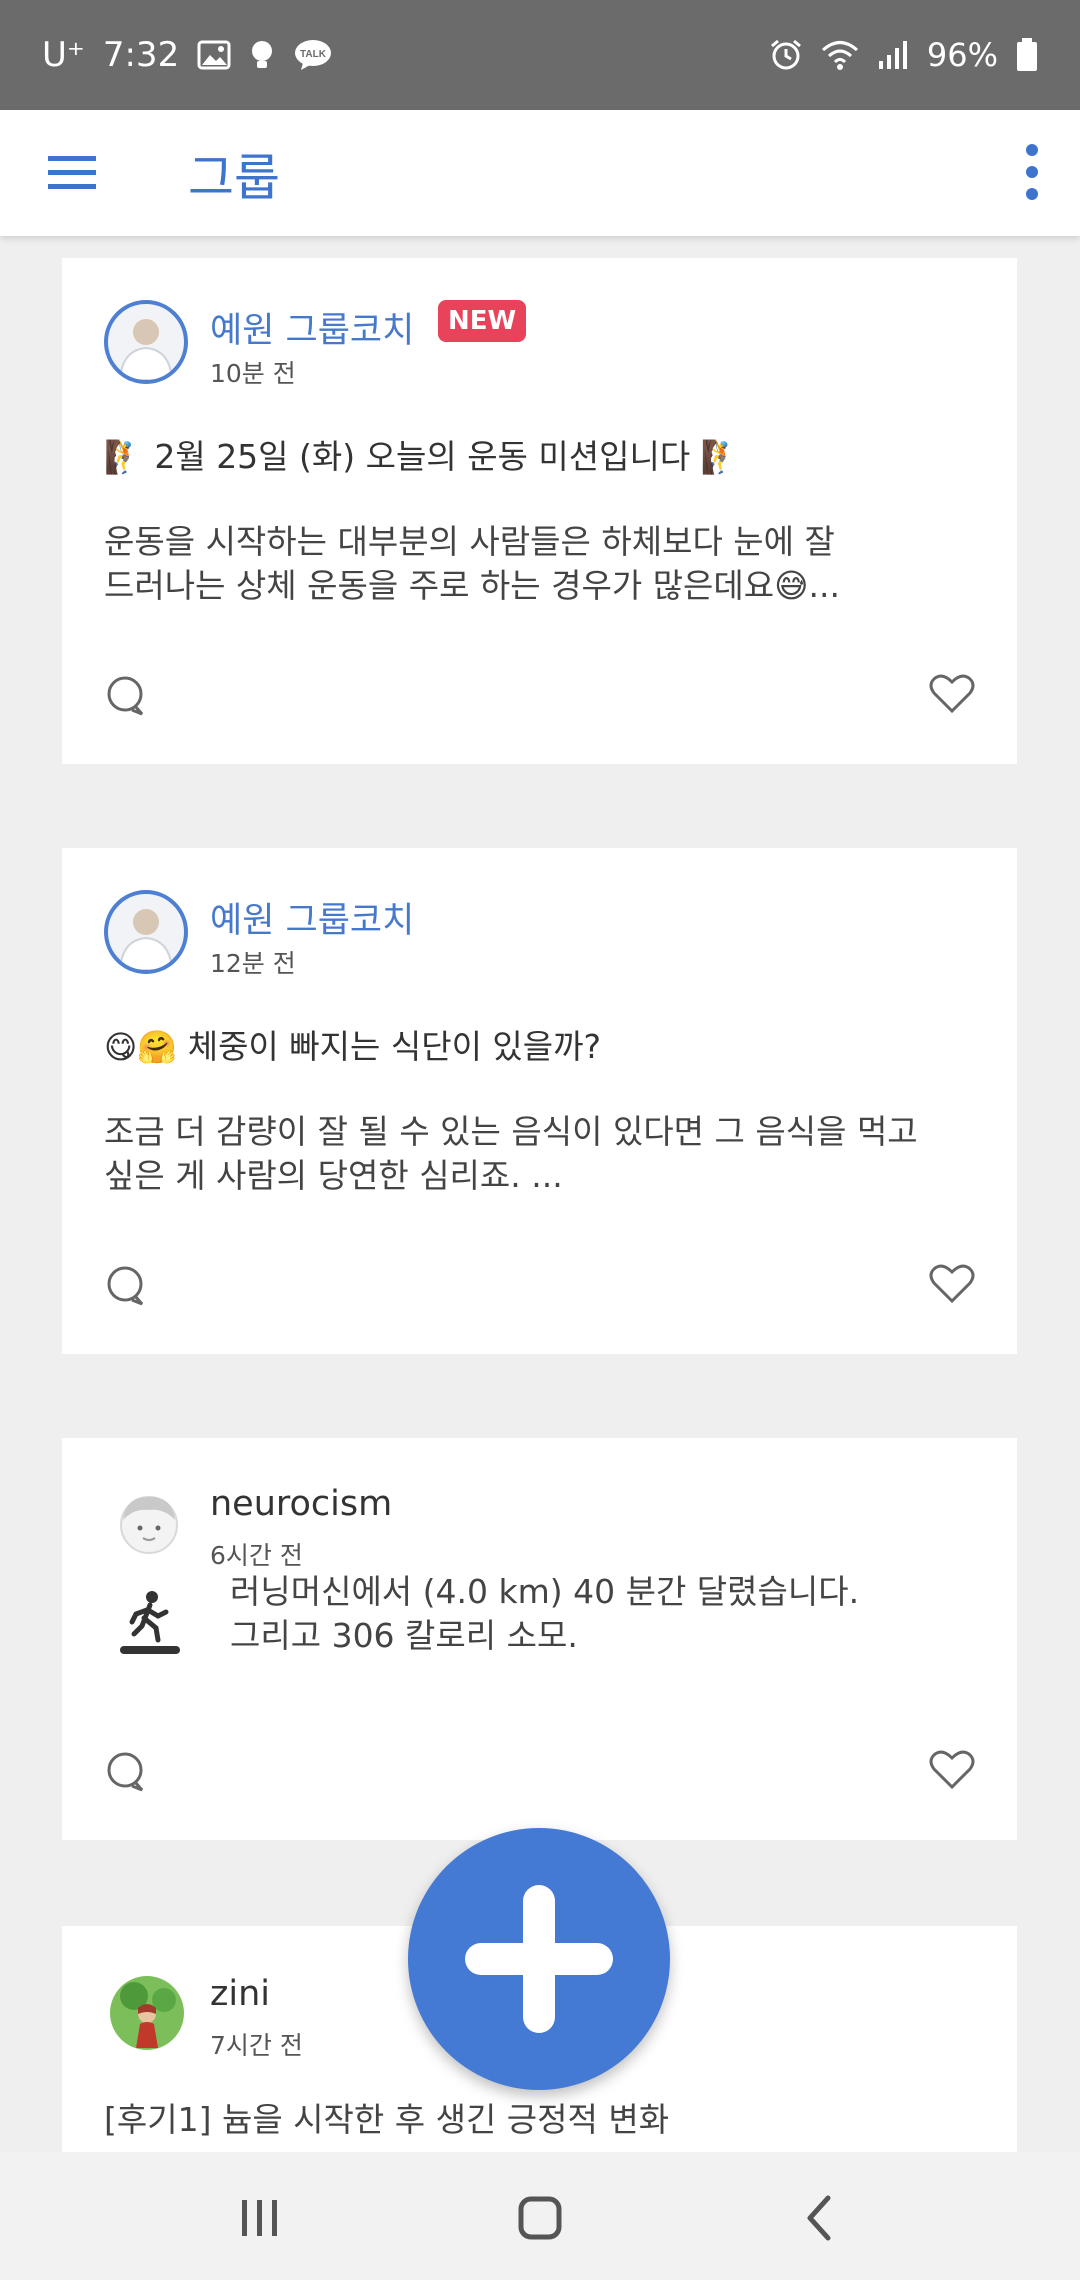 The image size is (1080, 2280). Describe the element at coordinates (540, 173) in the screenshot. I see `app-bar: 그룹` at that location.